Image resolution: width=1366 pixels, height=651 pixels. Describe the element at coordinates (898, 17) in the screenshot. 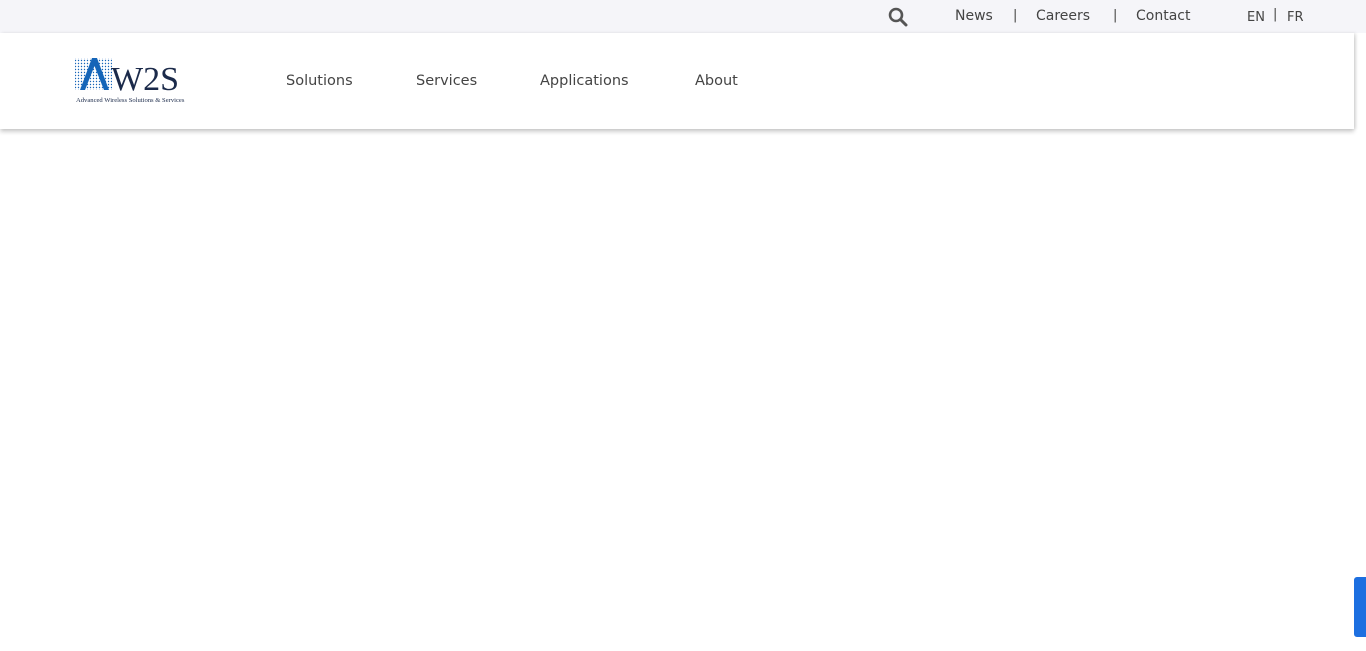

I see `search-icon` at that location.